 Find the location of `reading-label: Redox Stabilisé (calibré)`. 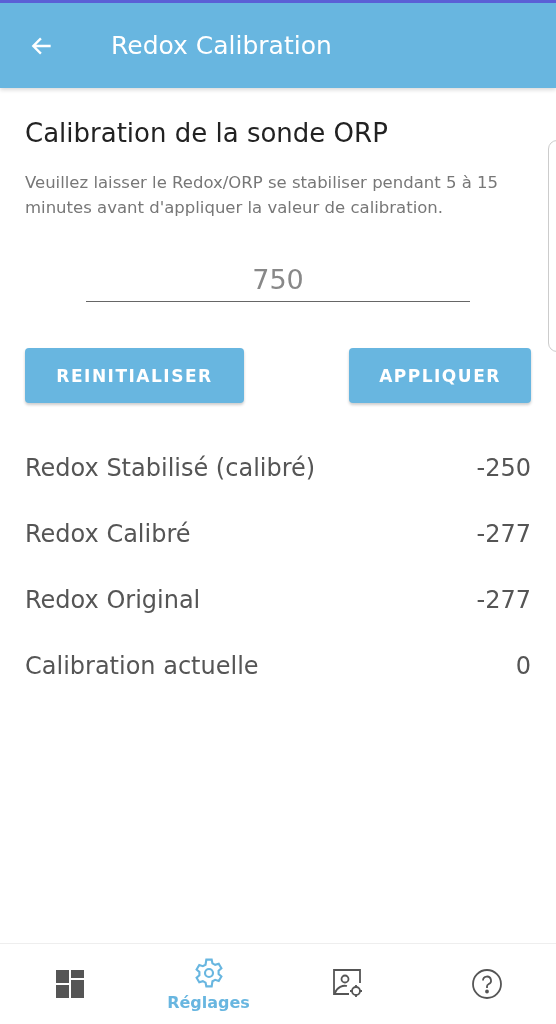

reading-label: Redox Stabilisé (calibré) is located at coordinates (170, 468).